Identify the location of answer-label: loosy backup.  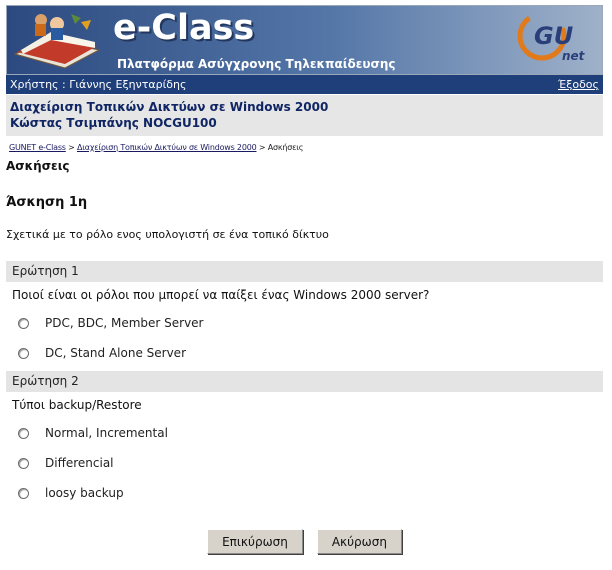
(84, 493).